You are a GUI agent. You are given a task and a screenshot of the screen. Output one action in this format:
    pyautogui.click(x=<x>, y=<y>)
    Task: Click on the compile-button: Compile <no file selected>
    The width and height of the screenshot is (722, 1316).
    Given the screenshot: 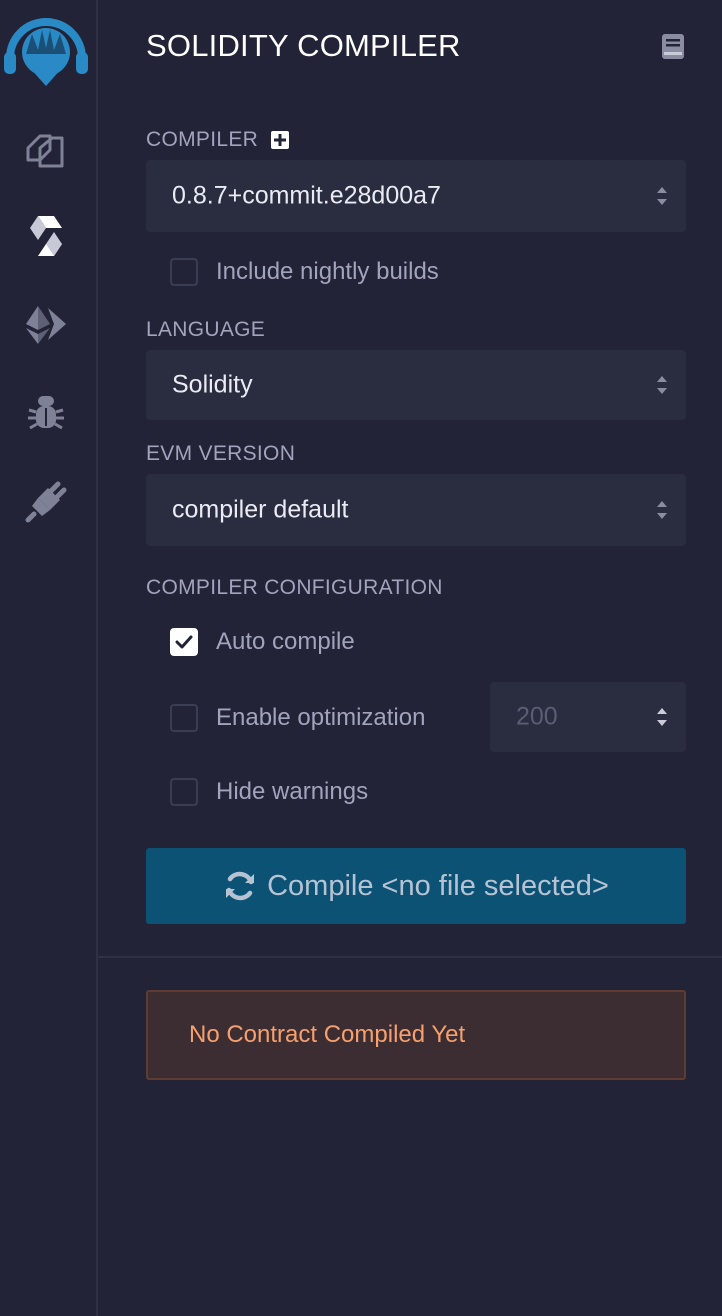 What is the action you would take?
    pyautogui.click(x=416, y=886)
    